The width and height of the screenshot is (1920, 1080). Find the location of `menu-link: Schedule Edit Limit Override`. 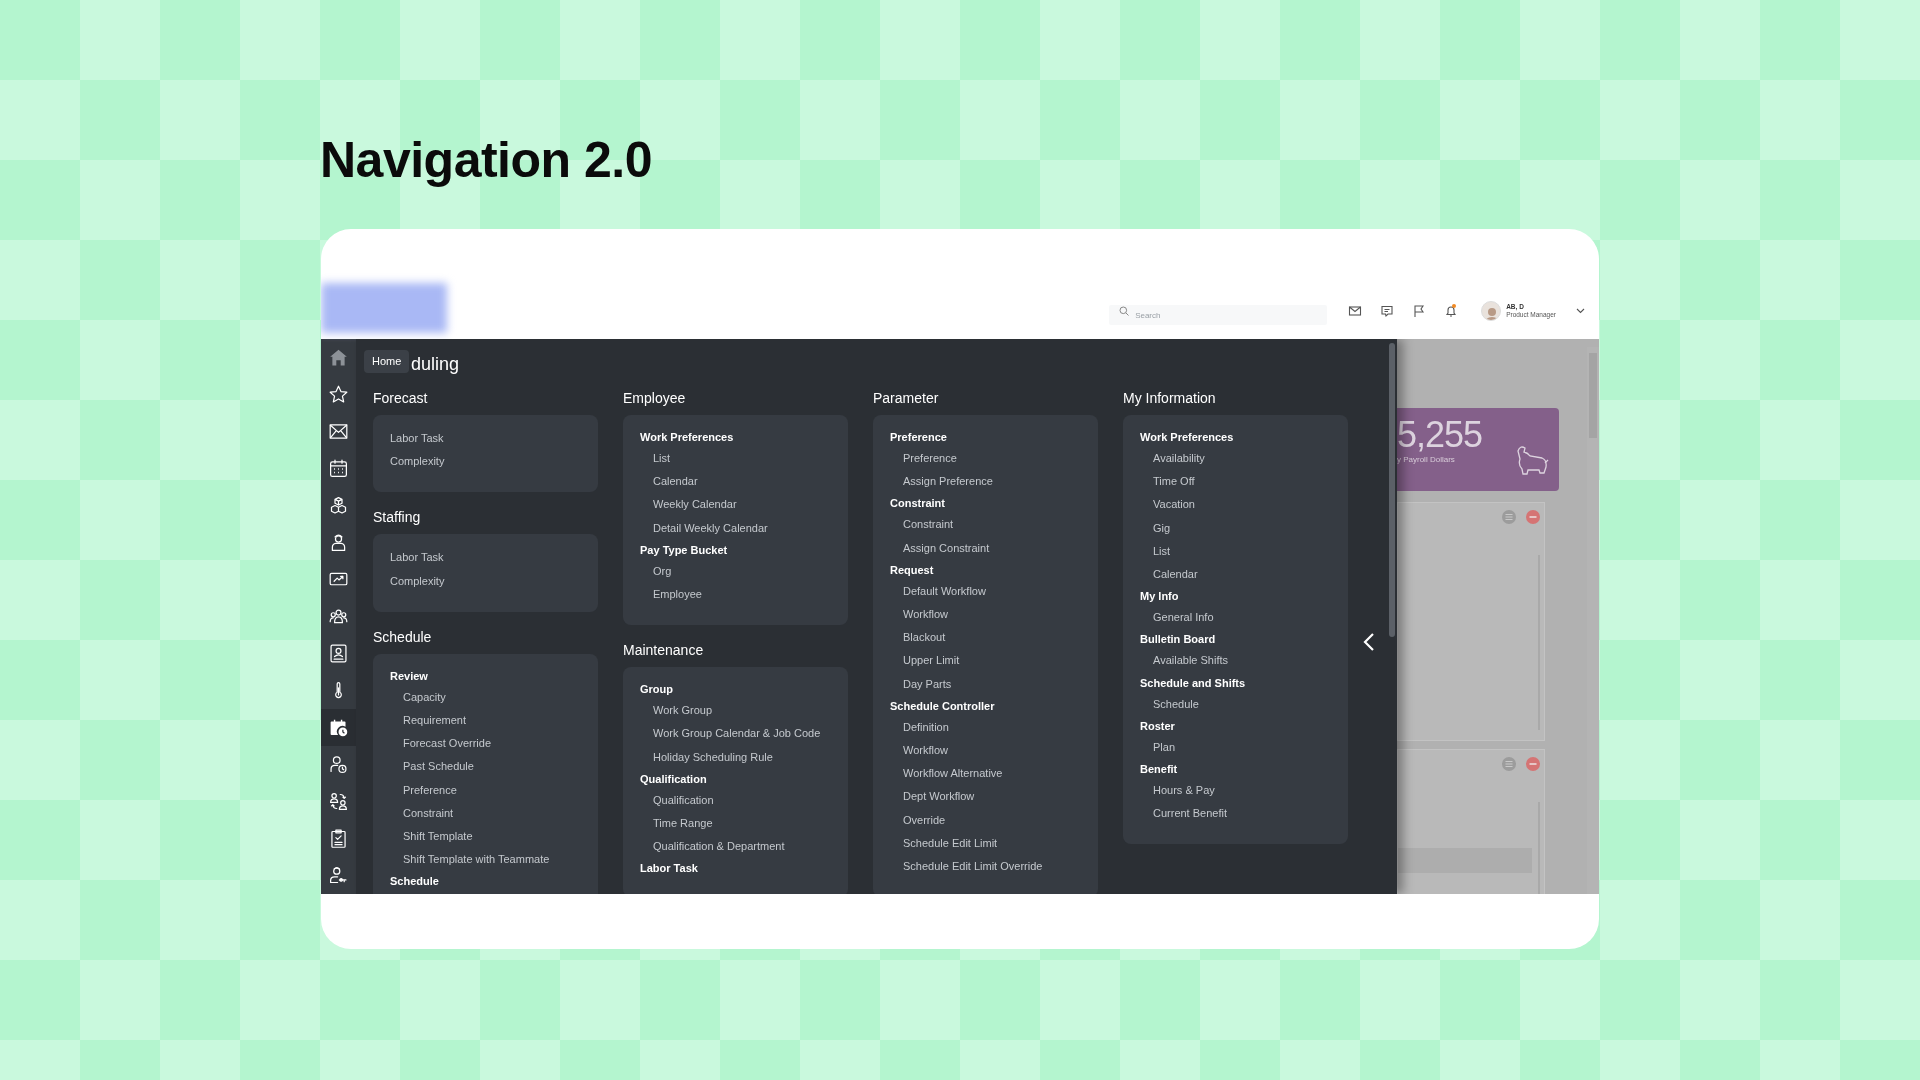

menu-link: Schedule Edit Limit Override is located at coordinates (958, 867).